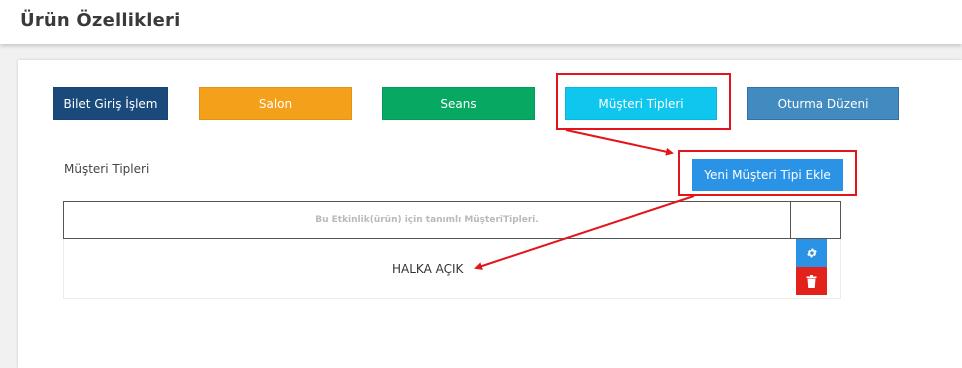 The image size is (962, 368). I want to click on highlight-box-add-button, so click(767, 173).